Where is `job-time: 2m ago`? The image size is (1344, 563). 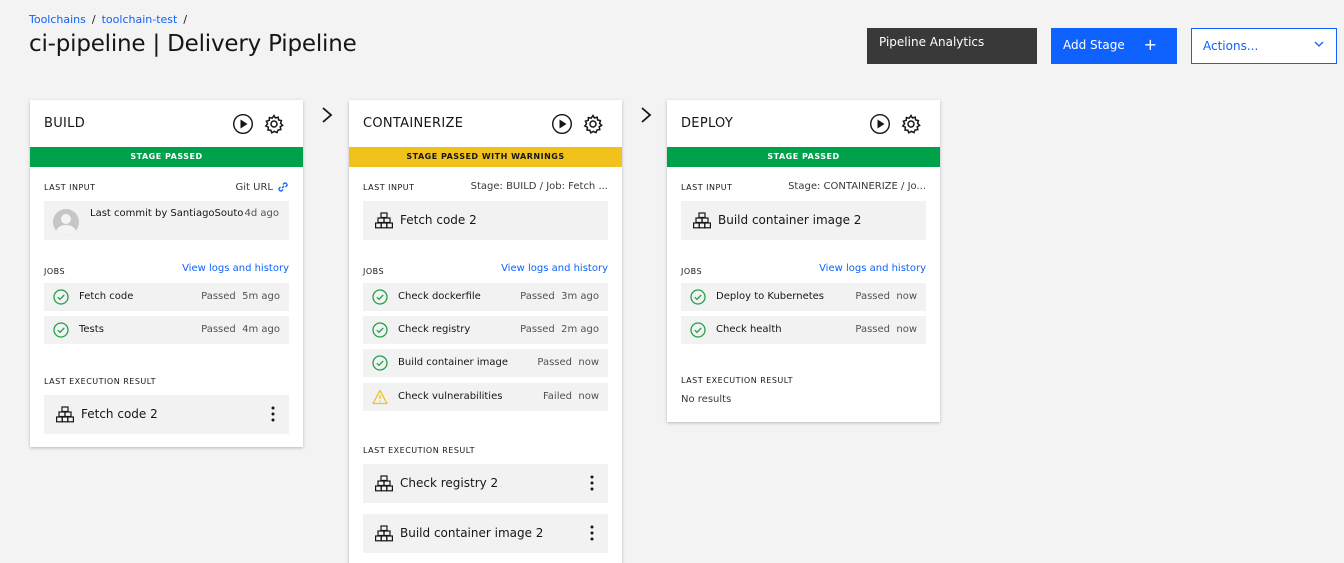
job-time: 2m ago is located at coordinates (580, 329).